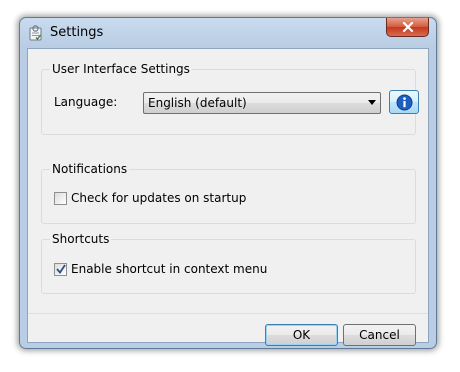  Describe the element at coordinates (86, 102) in the screenshot. I see `language-label: Language:` at that location.